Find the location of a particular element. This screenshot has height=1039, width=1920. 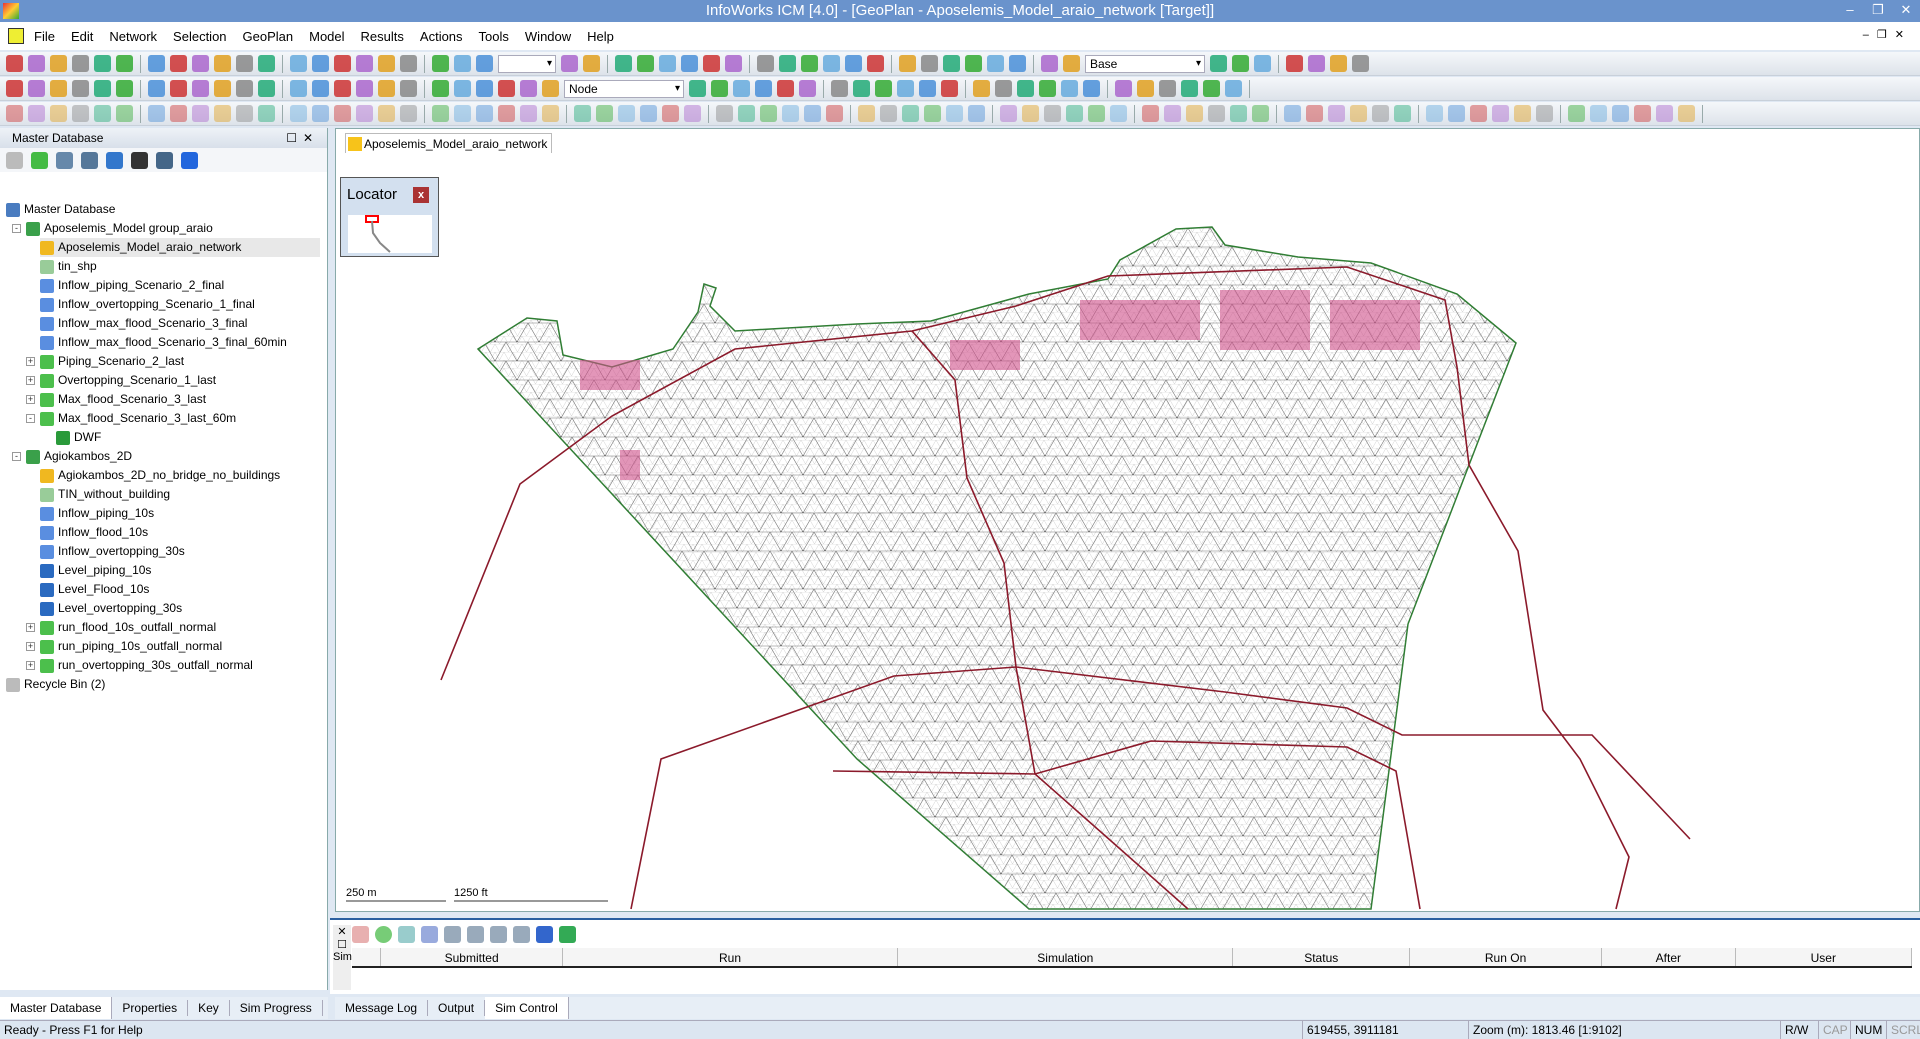

tree-item: Inflow_overtopping_Scenario_1_final is located at coordinates (147, 304).